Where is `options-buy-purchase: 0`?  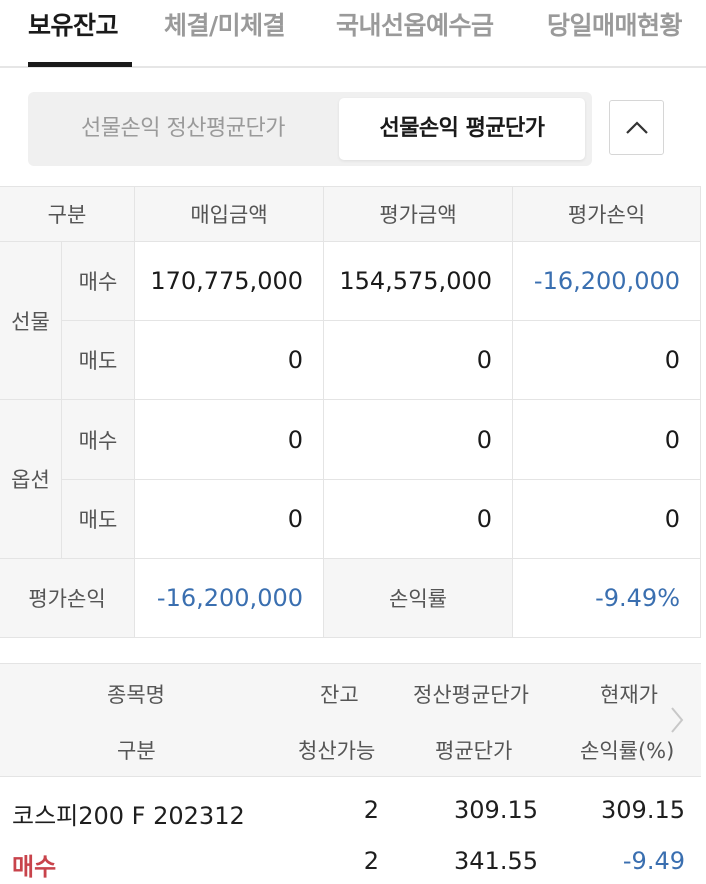
options-buy-purchase: 0 is located at coordinates (229, 440).